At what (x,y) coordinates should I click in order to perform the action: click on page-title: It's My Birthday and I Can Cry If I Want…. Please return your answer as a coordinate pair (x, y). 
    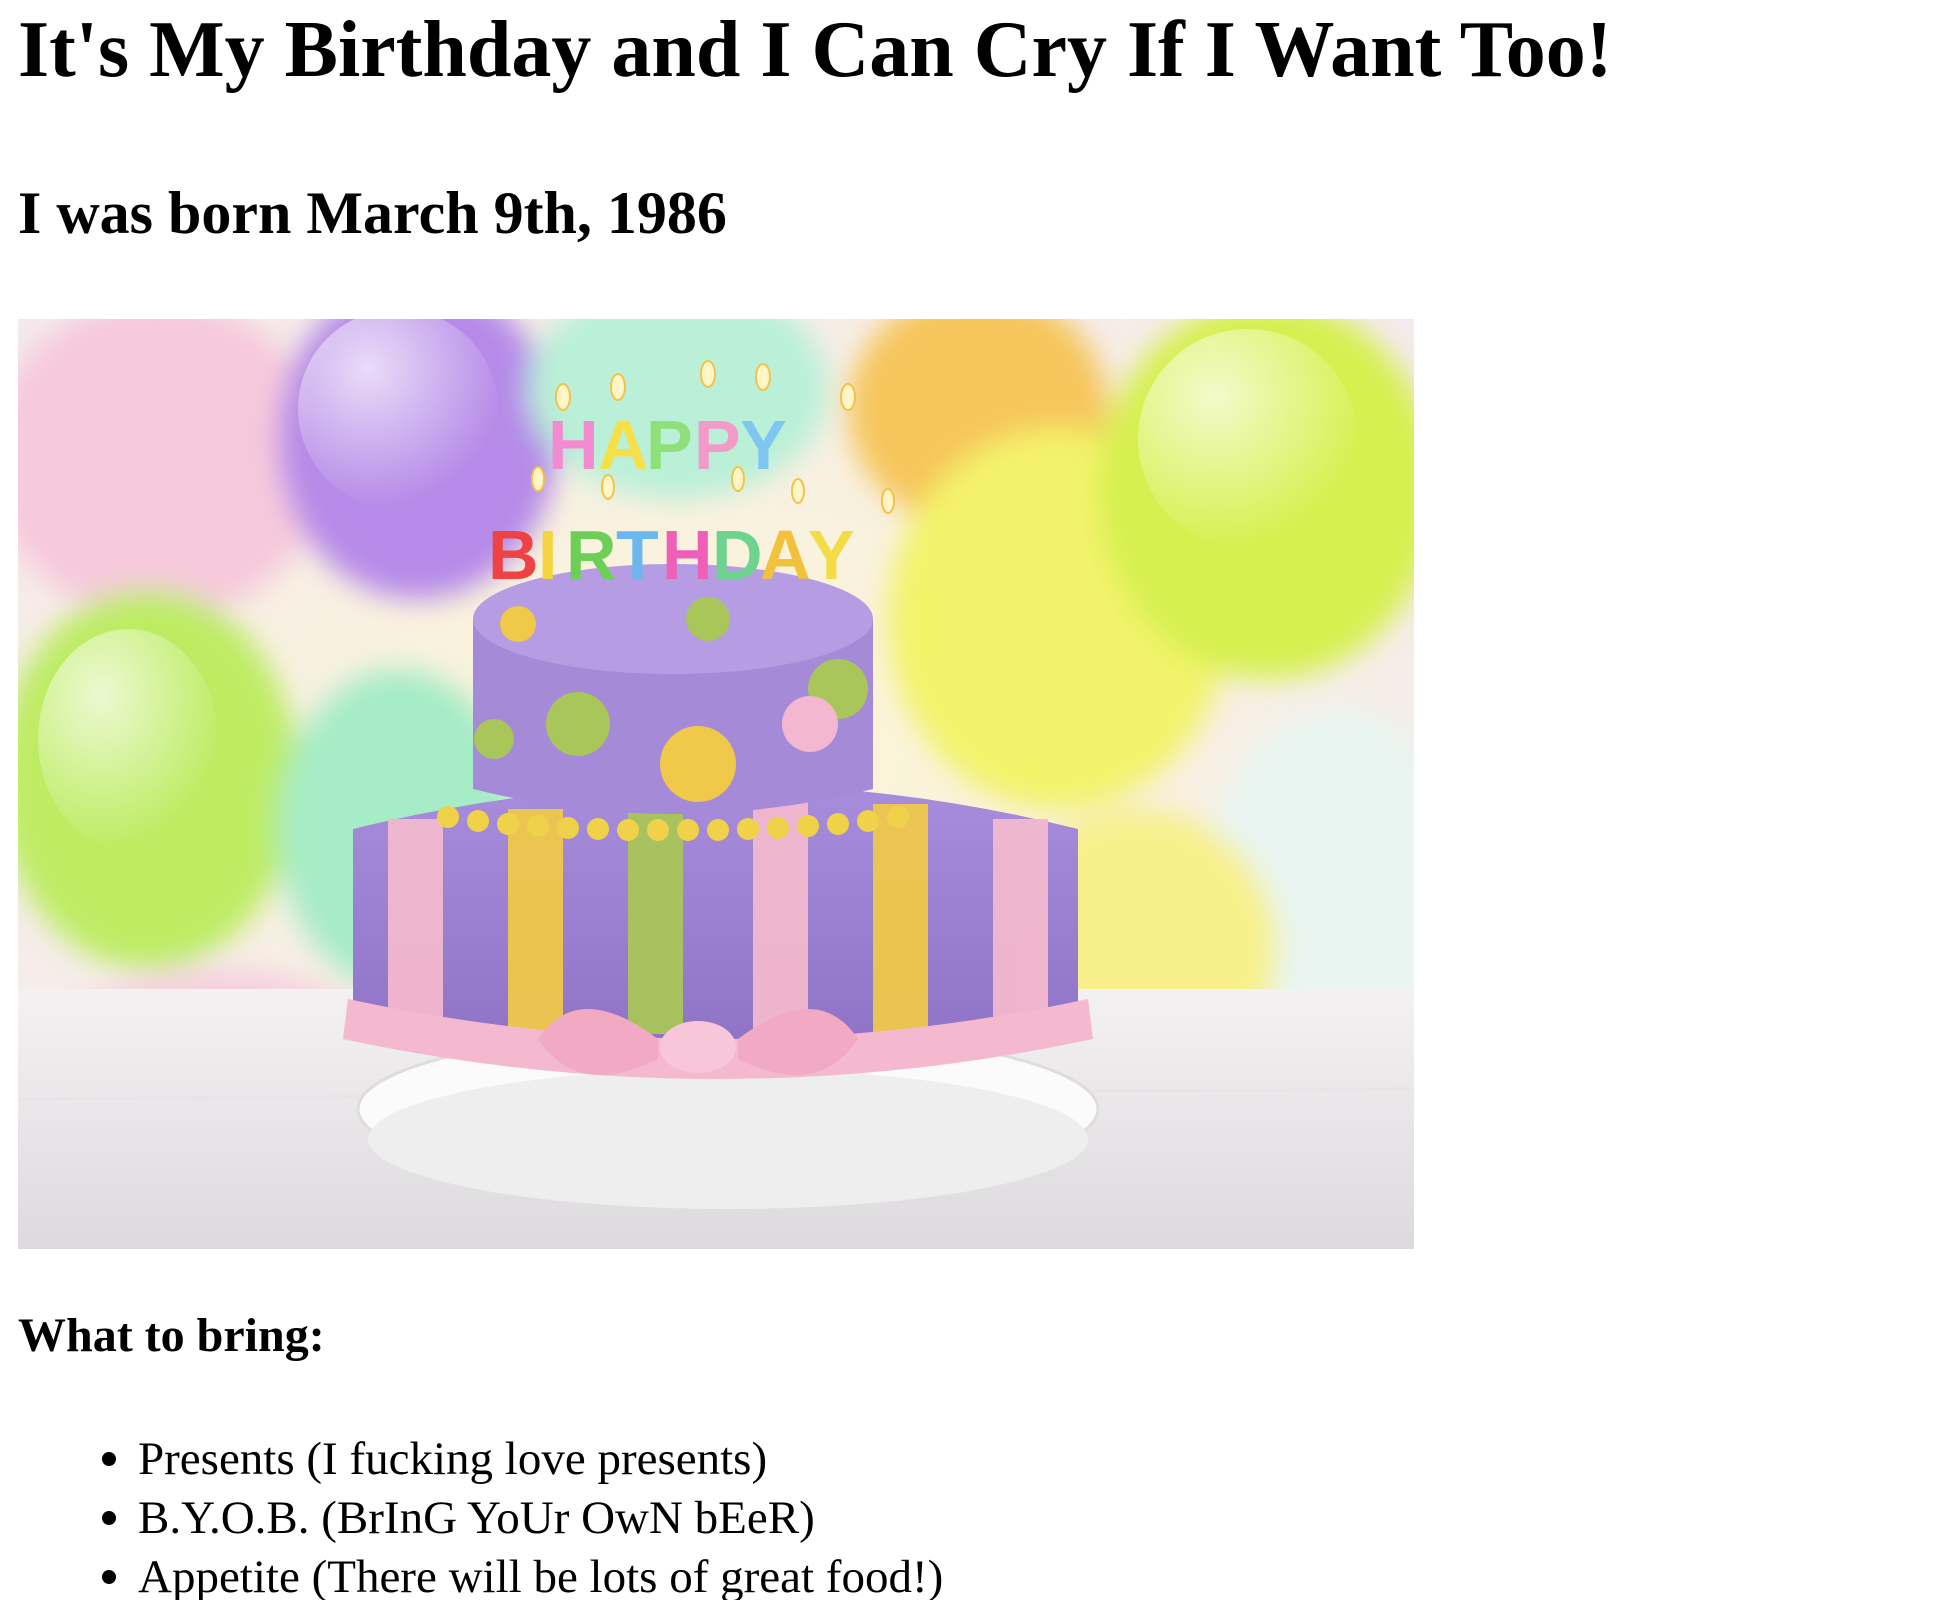
    Looking at the image, I should click on (815, 50).